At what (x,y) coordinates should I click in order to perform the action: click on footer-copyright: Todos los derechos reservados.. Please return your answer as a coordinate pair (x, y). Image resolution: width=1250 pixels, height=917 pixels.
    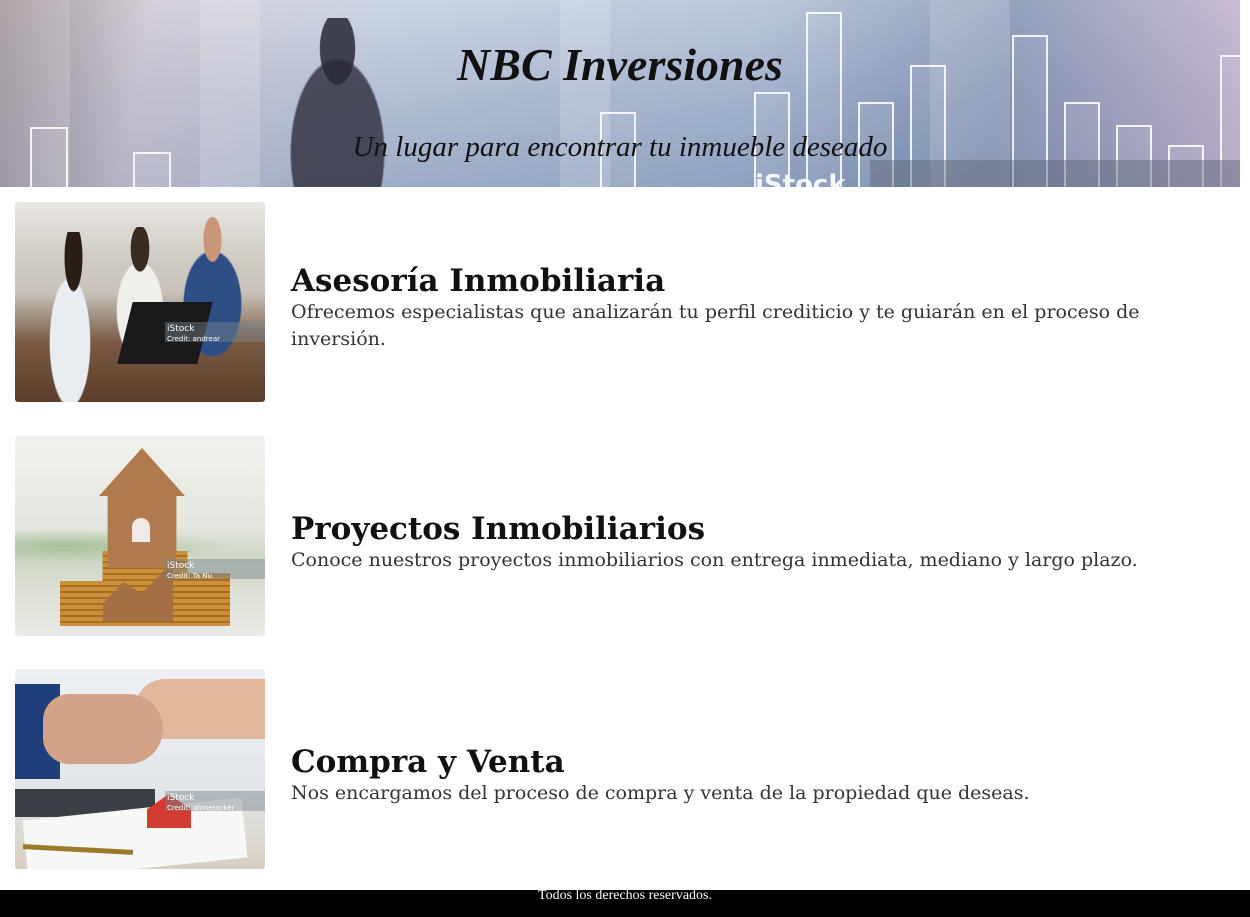
    Looking at the image, I should click on (625, 895).